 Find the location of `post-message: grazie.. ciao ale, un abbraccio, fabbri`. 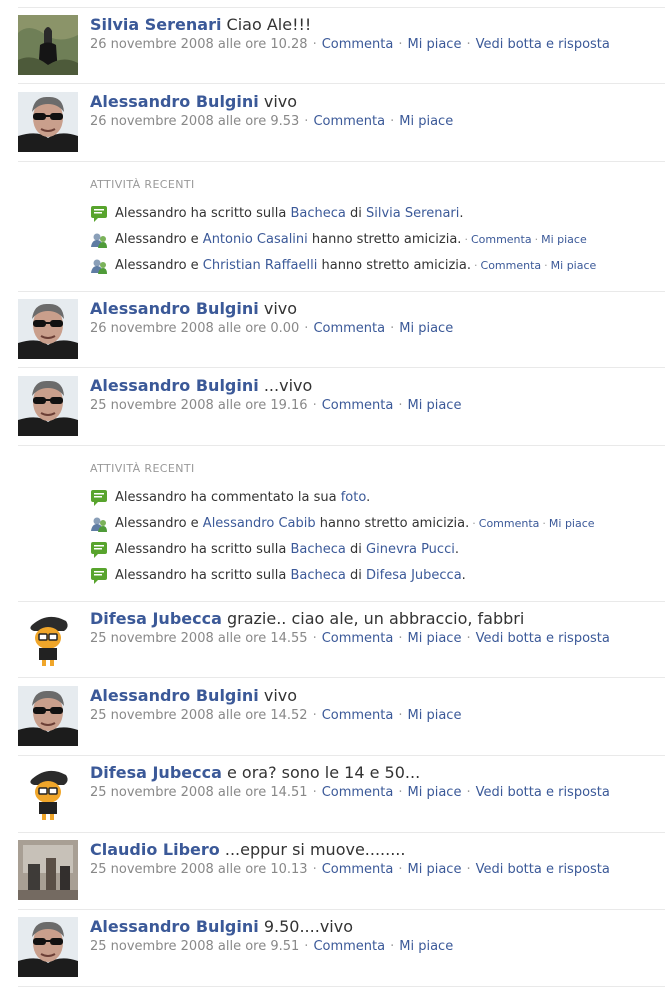

post-message: grazie.. ciao ale, un abbraccio, fabbri is located at coordinates (375, 618).